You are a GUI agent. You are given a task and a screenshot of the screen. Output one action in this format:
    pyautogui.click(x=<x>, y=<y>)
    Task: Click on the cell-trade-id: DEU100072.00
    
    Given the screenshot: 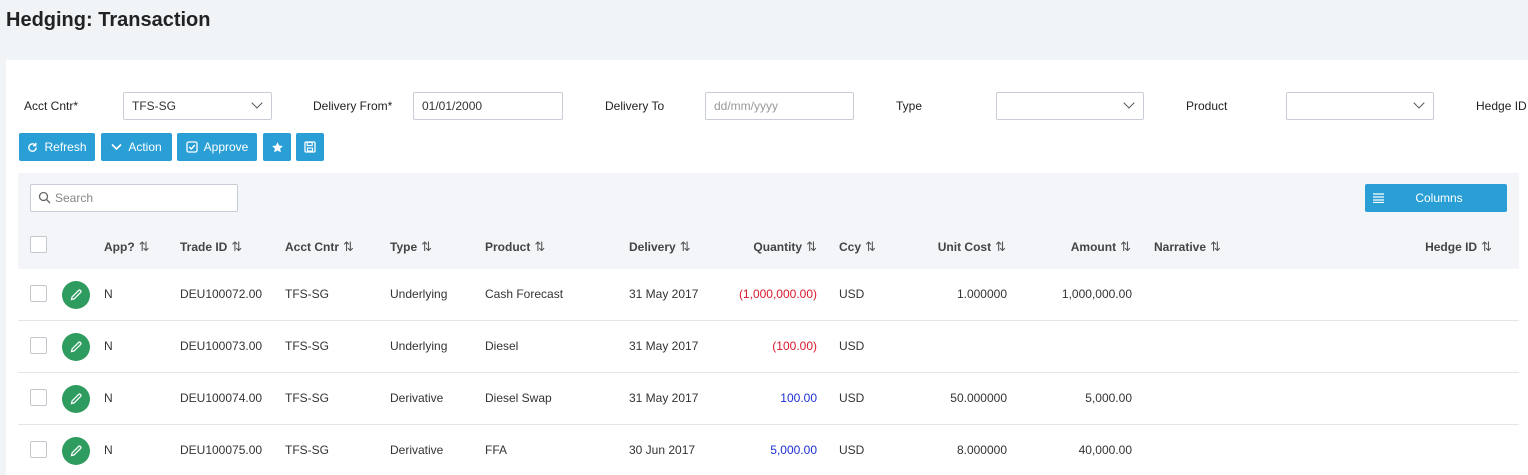 What is the action you would take?
    pyautogui.click(x=221, y=294)
    